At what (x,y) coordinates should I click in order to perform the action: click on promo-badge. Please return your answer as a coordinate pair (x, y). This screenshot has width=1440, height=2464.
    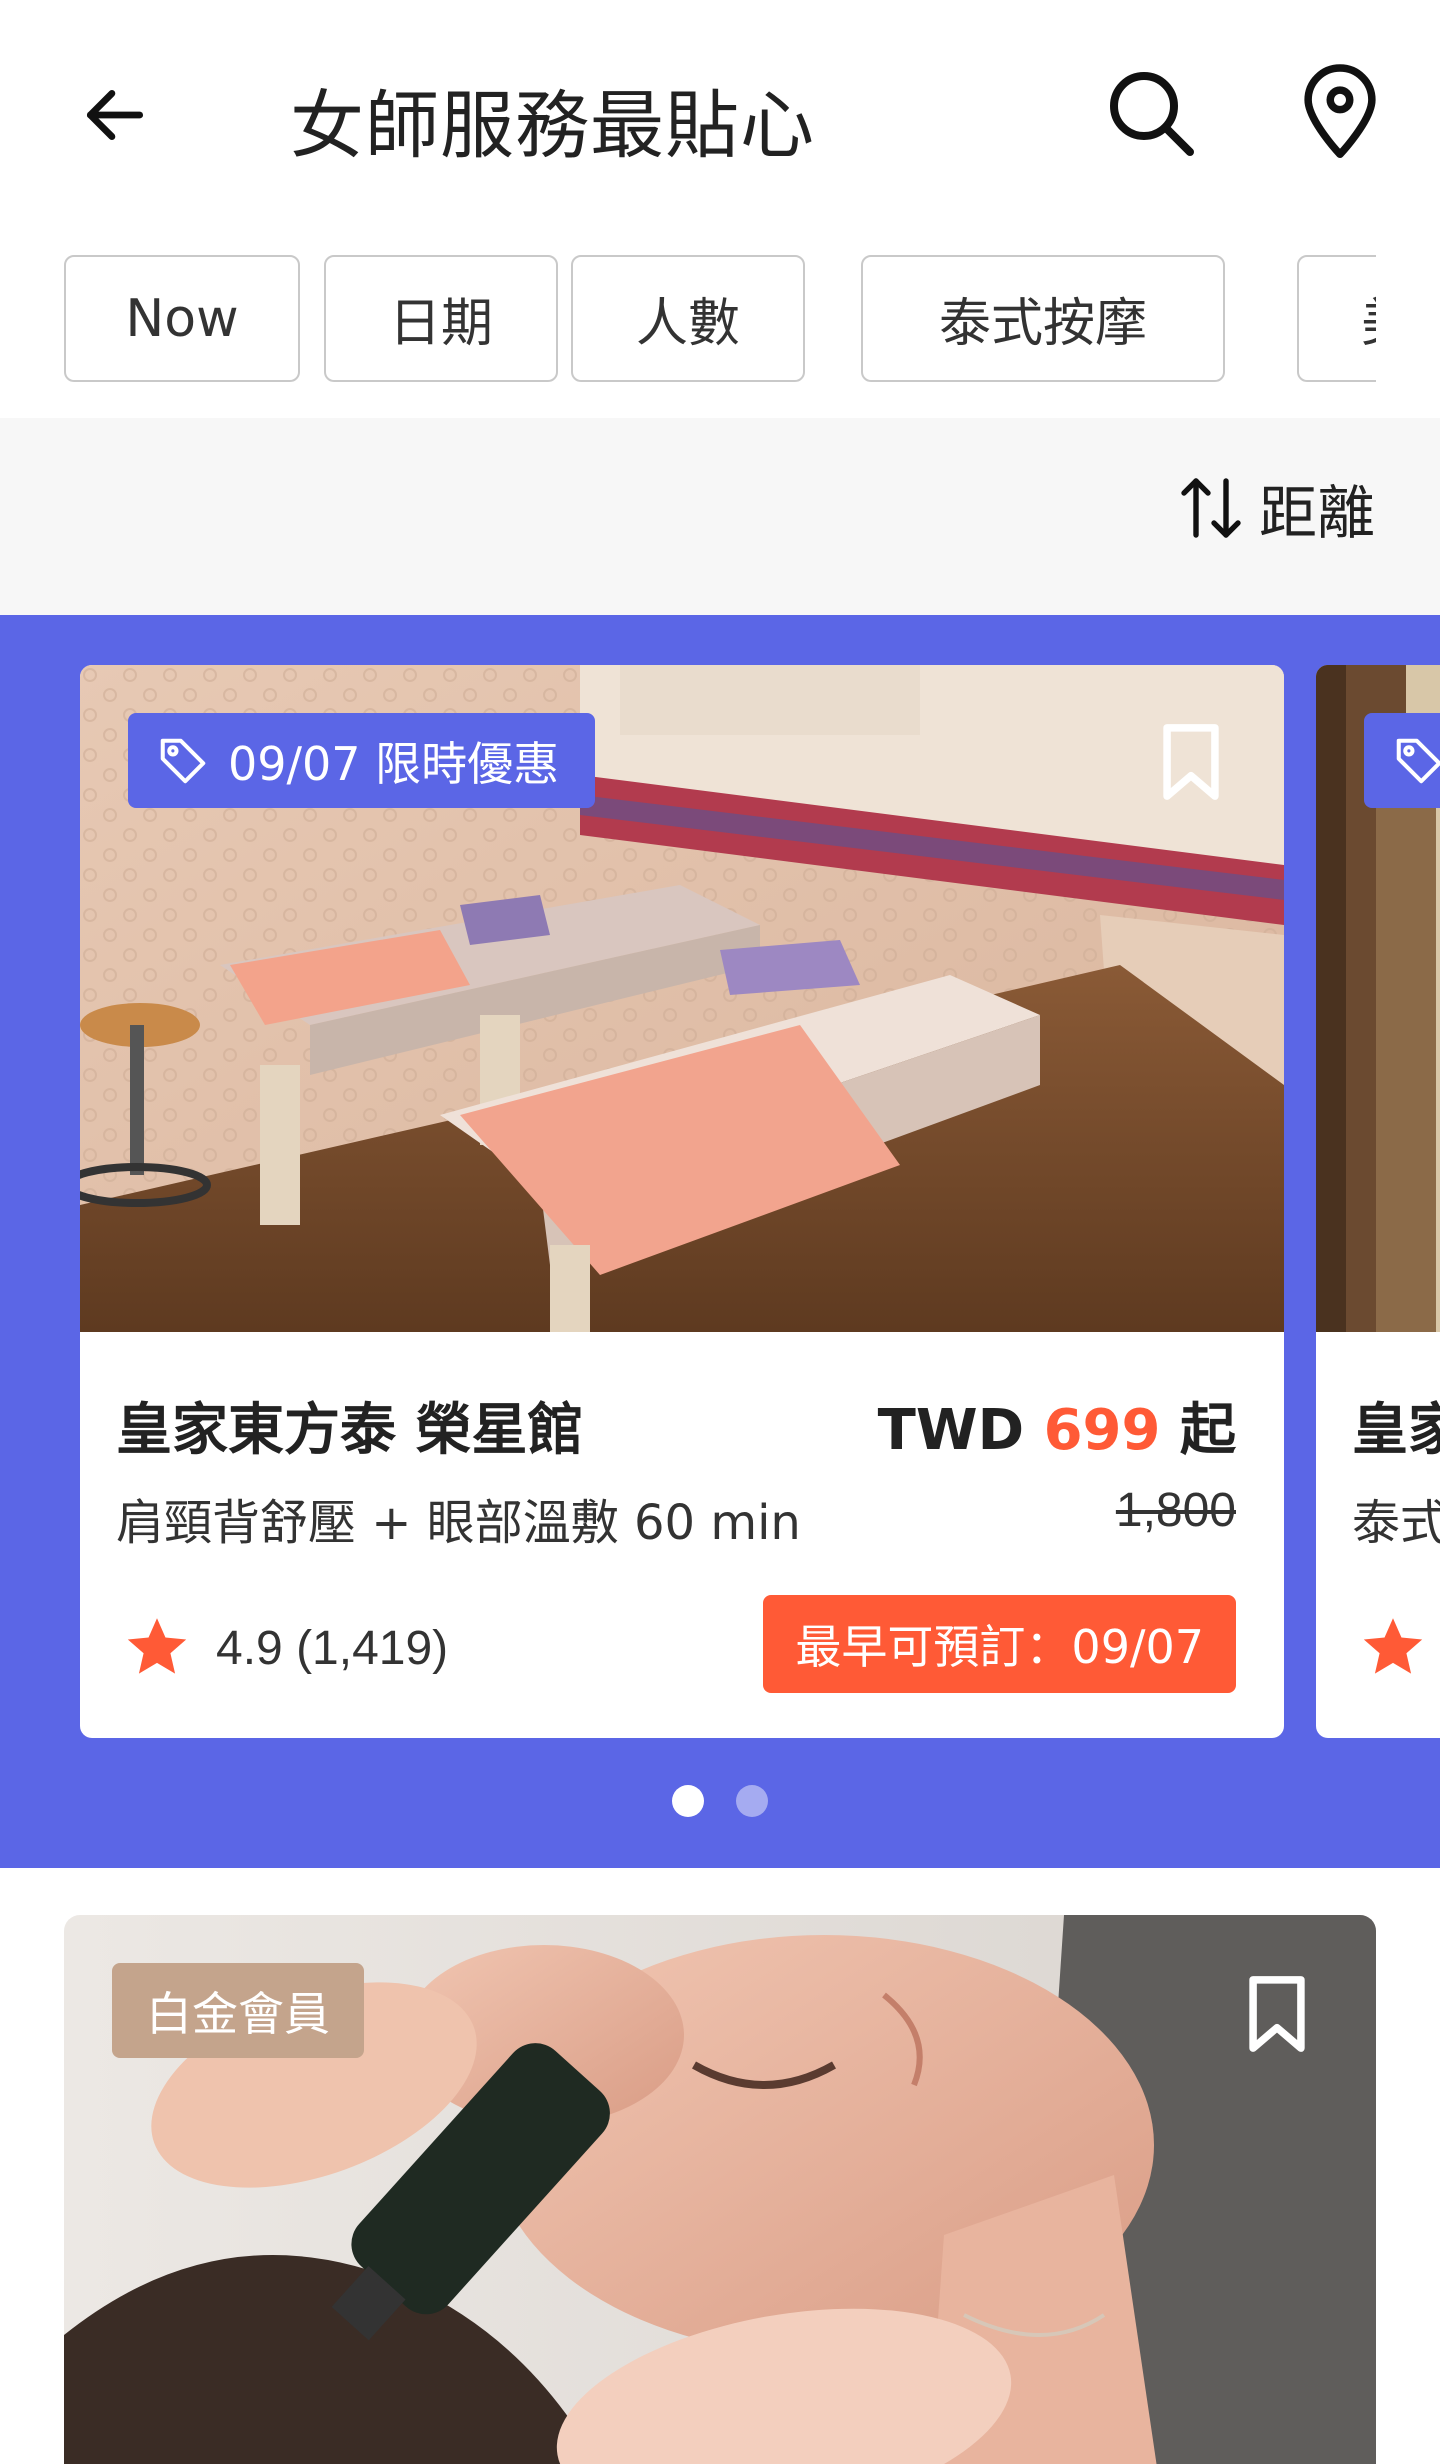
    Looking at the image, I should click on (1402, 760).